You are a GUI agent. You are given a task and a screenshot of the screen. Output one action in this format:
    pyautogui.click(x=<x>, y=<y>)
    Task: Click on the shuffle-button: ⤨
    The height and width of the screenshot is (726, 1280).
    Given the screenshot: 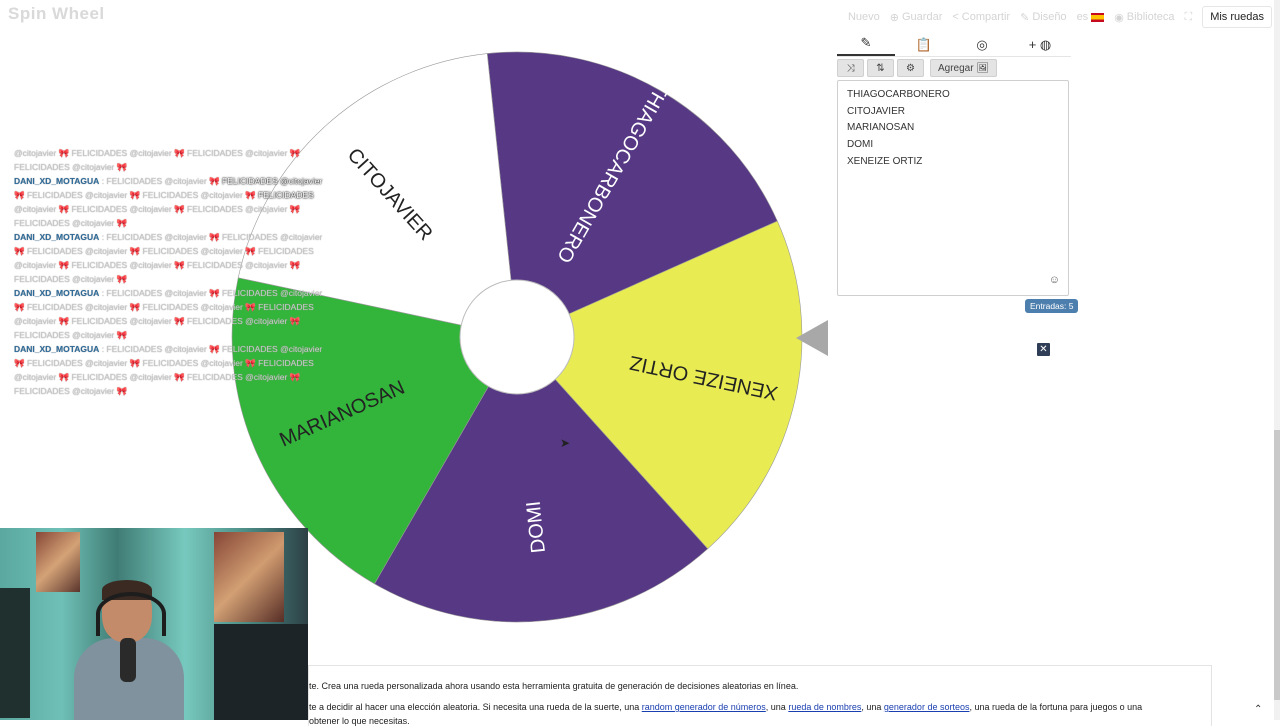 What is the action you would take?
    pyautogui.click(x=850, y=68)
    